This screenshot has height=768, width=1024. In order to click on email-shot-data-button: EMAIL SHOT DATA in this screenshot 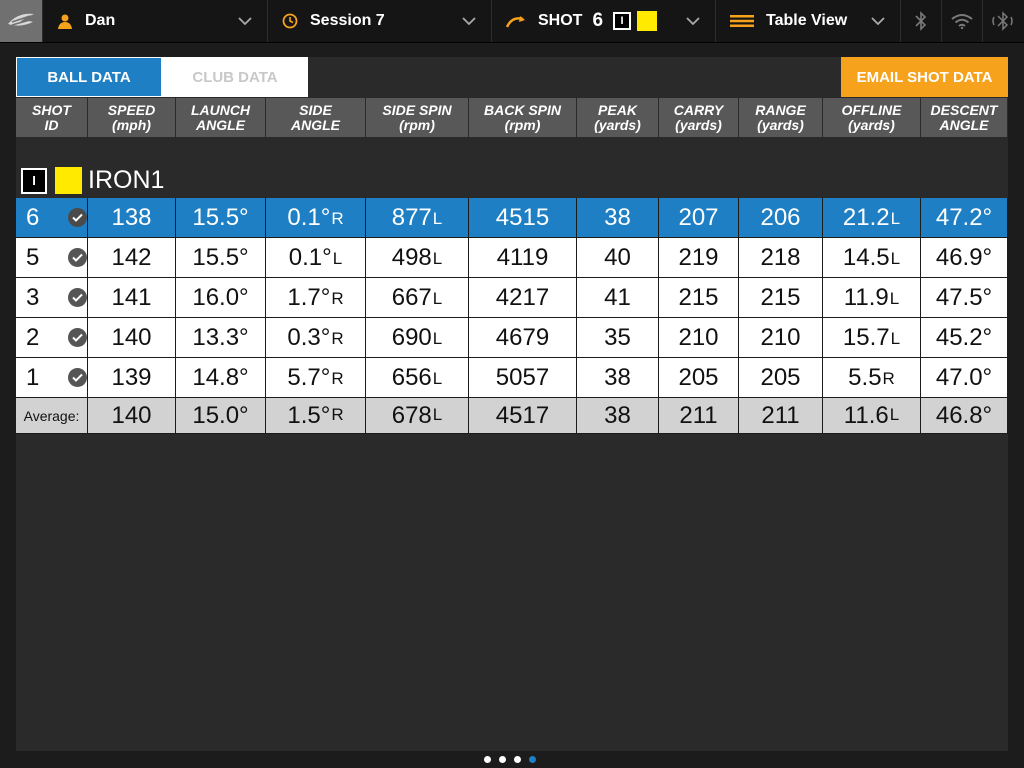, I will do `click(924, 77)`.